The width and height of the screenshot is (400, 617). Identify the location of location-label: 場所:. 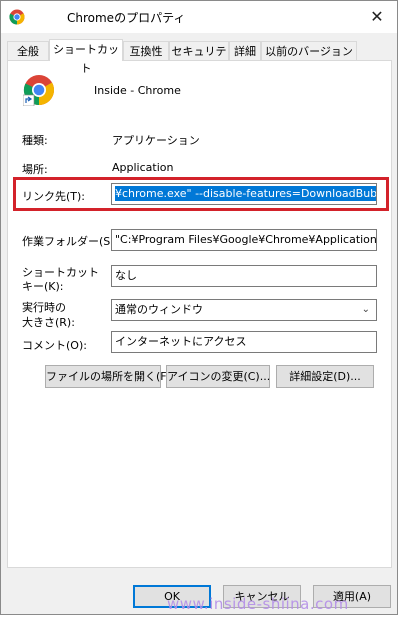
(35, 169).